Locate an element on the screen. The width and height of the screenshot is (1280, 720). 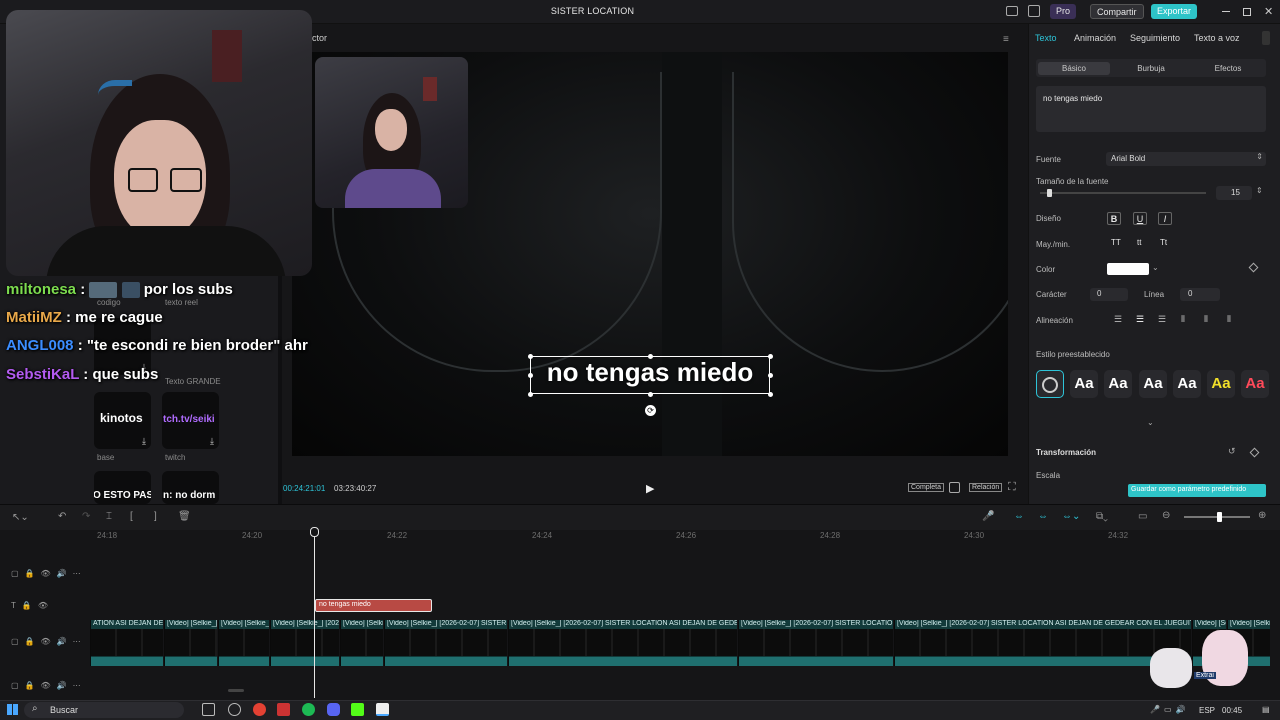
link-icon: ⇔ is located at coordinates (1019, 516).